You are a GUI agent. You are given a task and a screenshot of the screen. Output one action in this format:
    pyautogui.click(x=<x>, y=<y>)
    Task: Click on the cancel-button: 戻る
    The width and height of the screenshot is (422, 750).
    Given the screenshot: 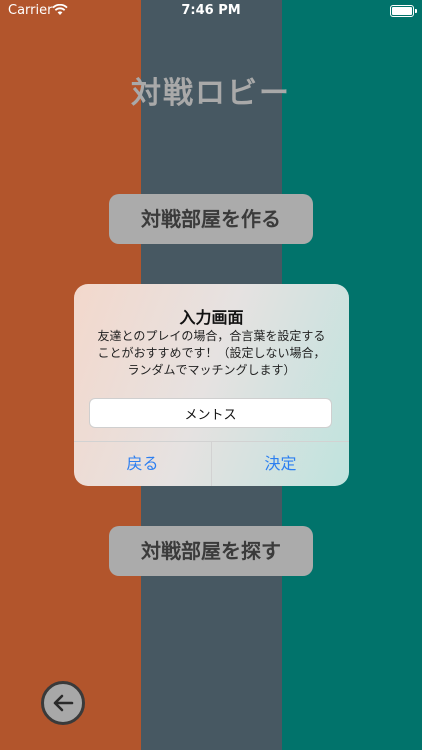 What is the action you would take?
    pyautogui.click(x=142, y=464)
    